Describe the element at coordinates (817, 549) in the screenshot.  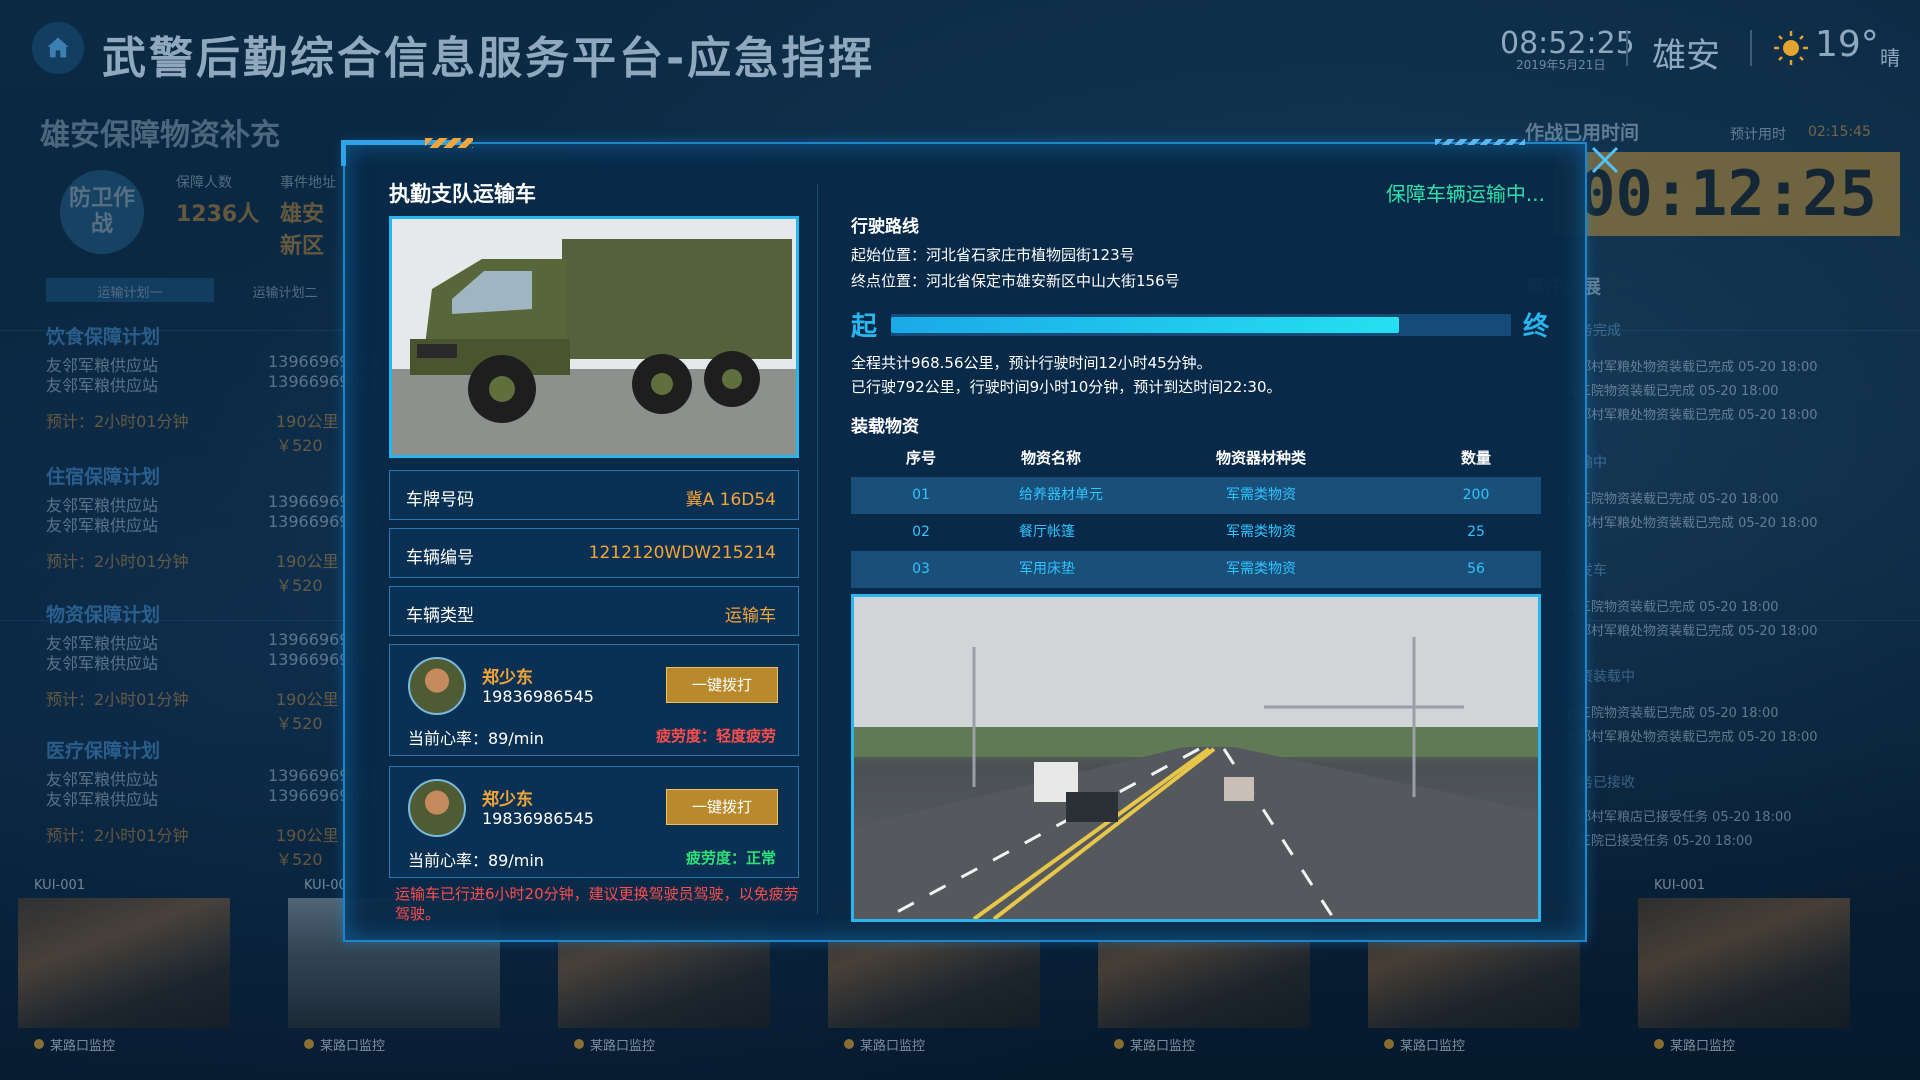
I see `divider` at that location.